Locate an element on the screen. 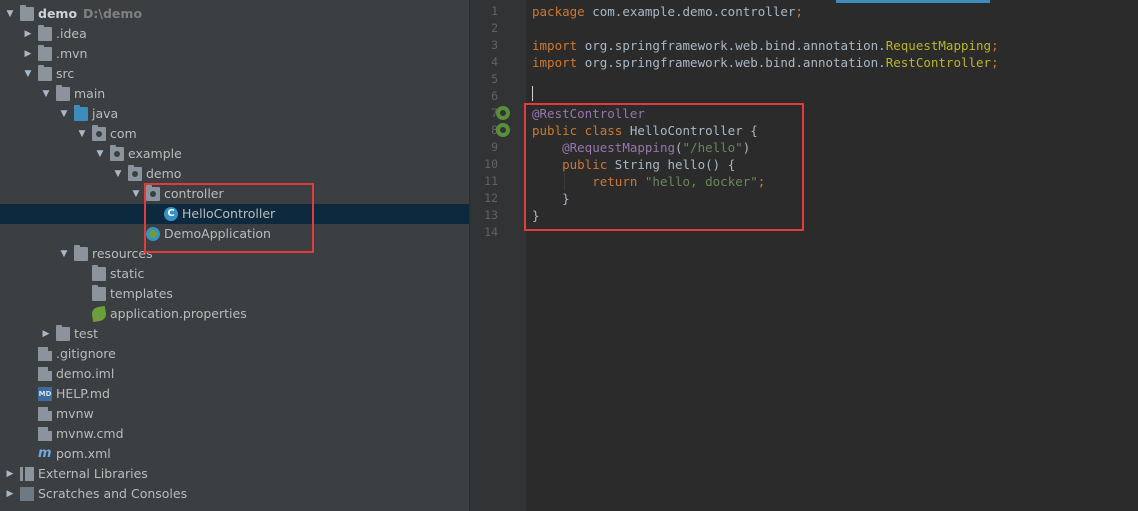 This screenshot has height=511, width=1138. tree-item-label: demo D:\demo is located at coordinates (90, 13).